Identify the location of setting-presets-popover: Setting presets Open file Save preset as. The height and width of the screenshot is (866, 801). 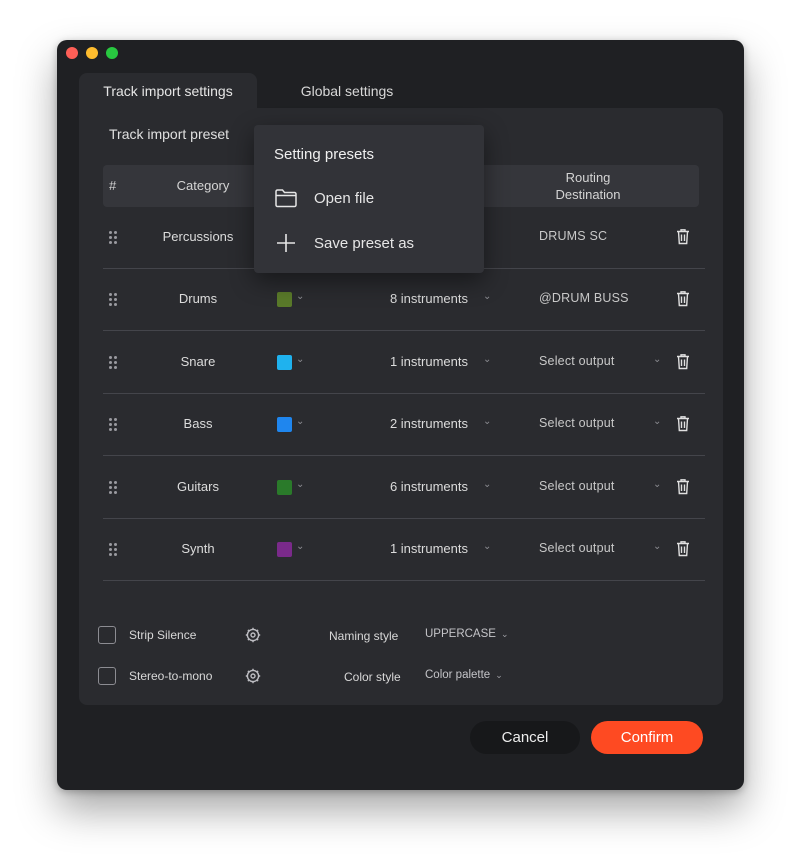
(369, 199).